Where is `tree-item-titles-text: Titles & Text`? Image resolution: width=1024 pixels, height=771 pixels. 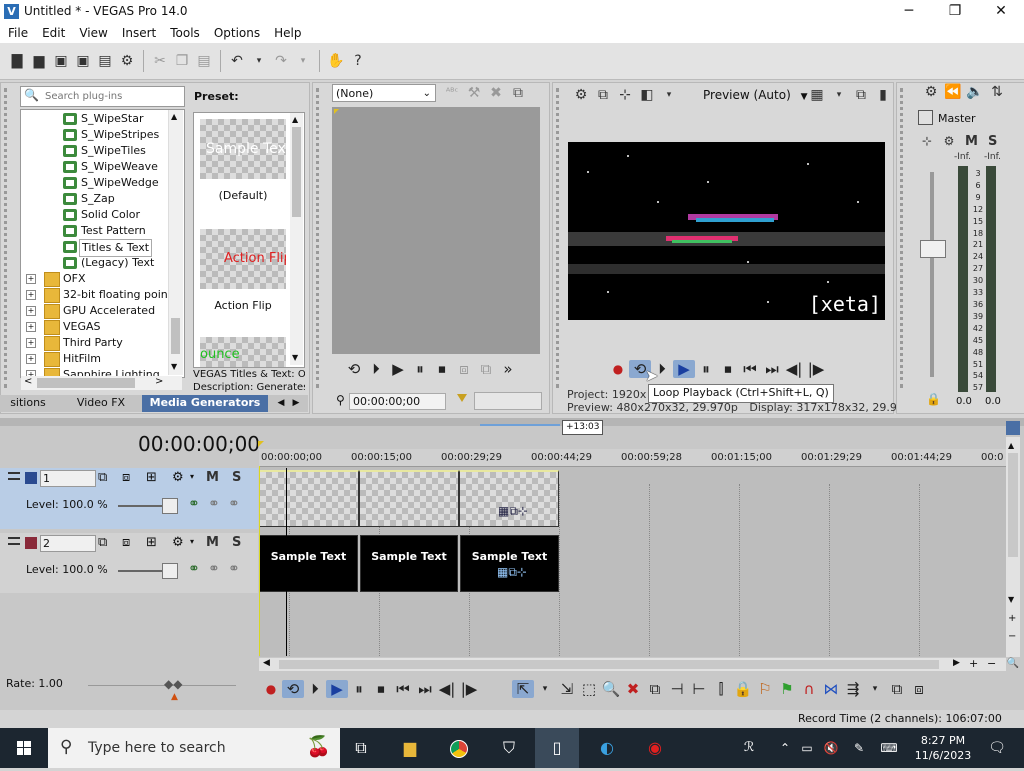 tree-item-titles-text: Titles & Text is located at coordinates (96, 248).